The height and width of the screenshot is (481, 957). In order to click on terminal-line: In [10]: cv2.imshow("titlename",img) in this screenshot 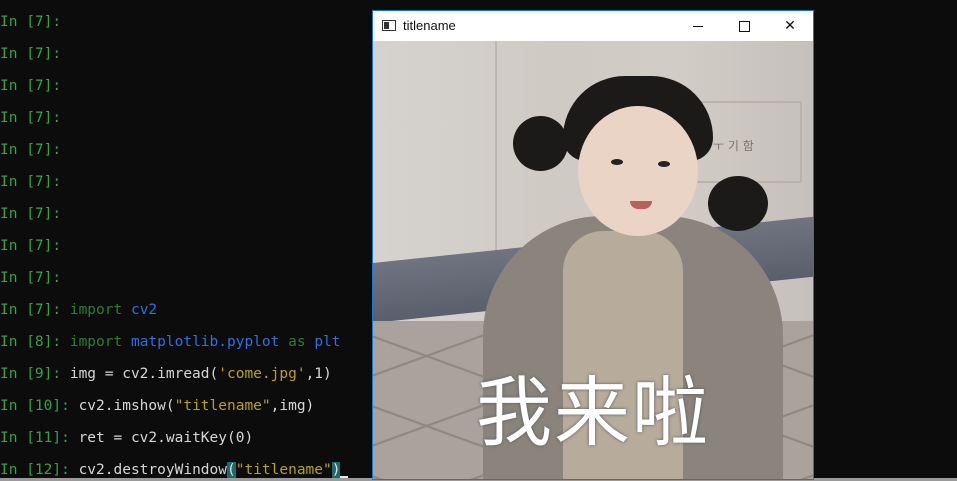, I will do `click(157, 406)`.